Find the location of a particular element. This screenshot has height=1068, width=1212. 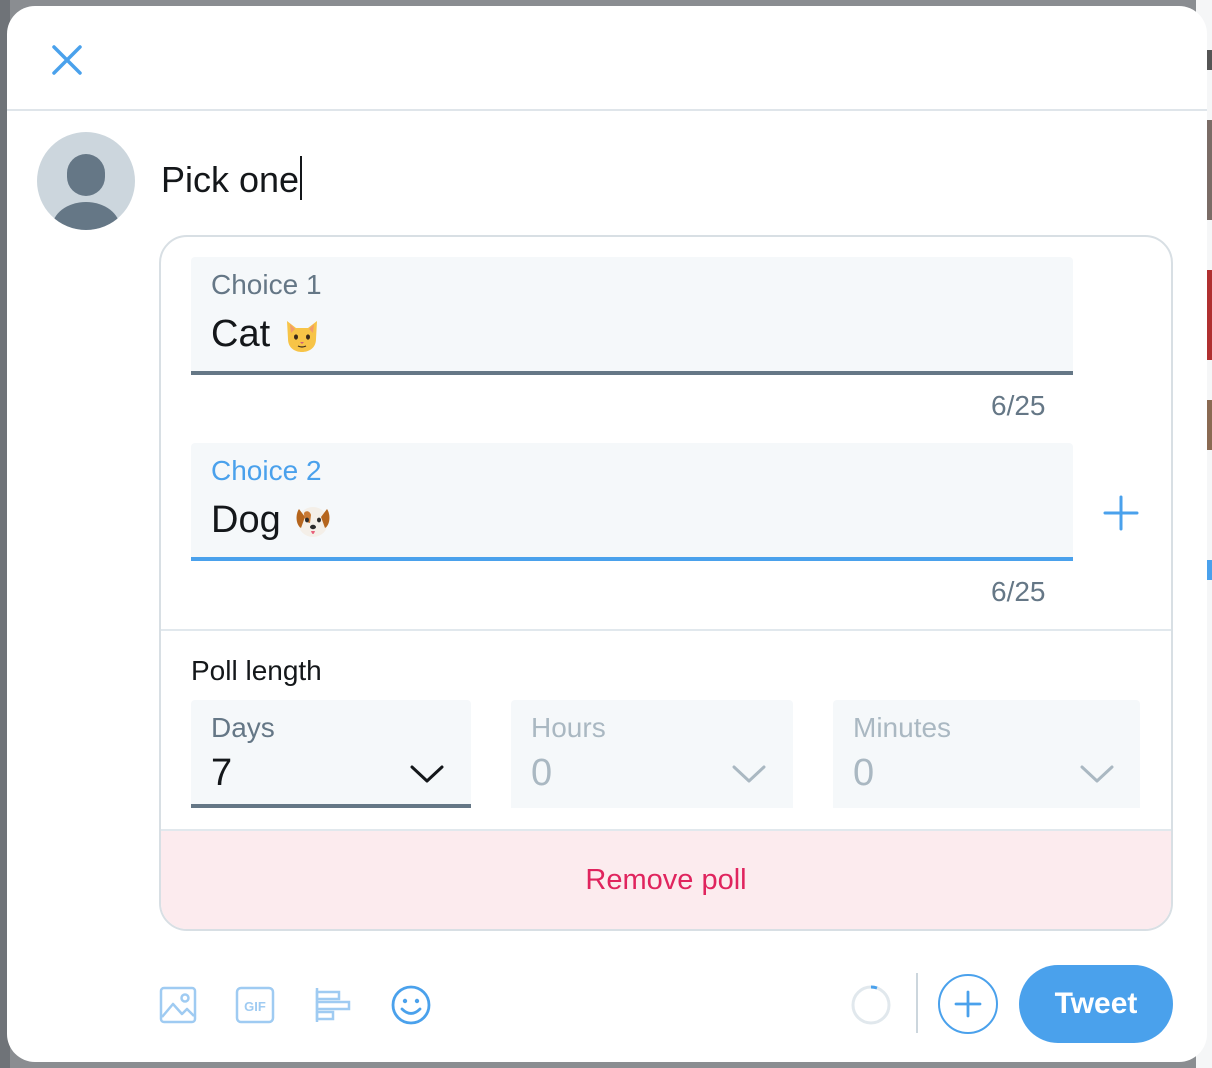

cat-face-emoji-icon is located at coordinates (302, 336).